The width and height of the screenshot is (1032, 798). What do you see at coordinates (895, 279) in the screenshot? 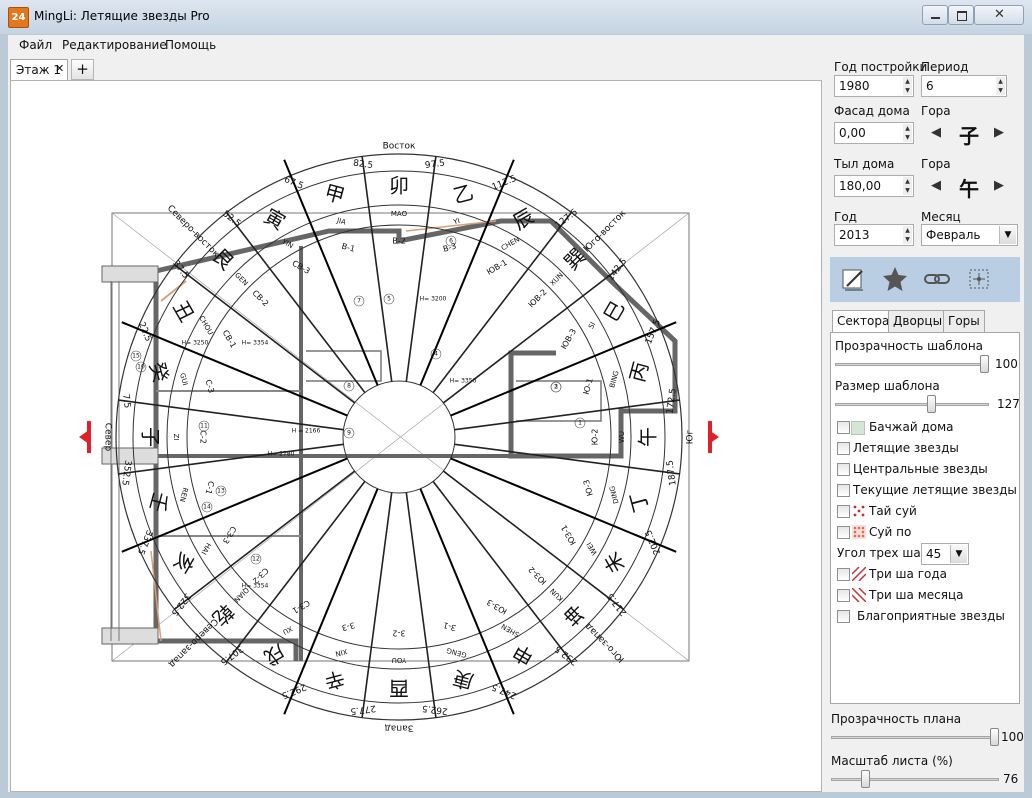
I see `star-icon` at bounding box center [895, 279].